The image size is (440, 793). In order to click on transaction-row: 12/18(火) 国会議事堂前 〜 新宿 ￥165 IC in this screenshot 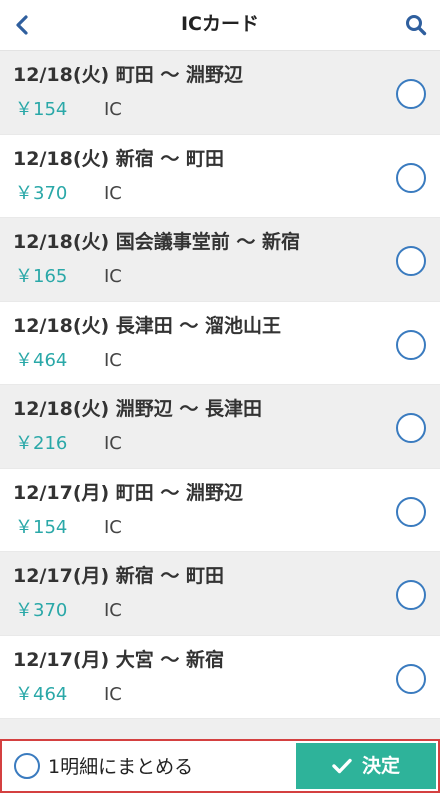, I will do `click(220, 260)`.